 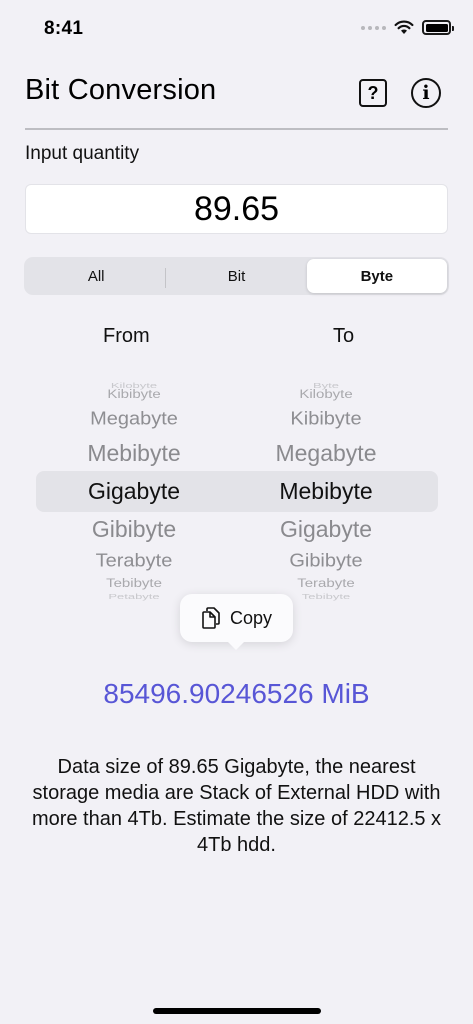 What do you see at coordinates (126, 336) in the screenshot?
I see `from-label: From` at bounding box center [126, 336].